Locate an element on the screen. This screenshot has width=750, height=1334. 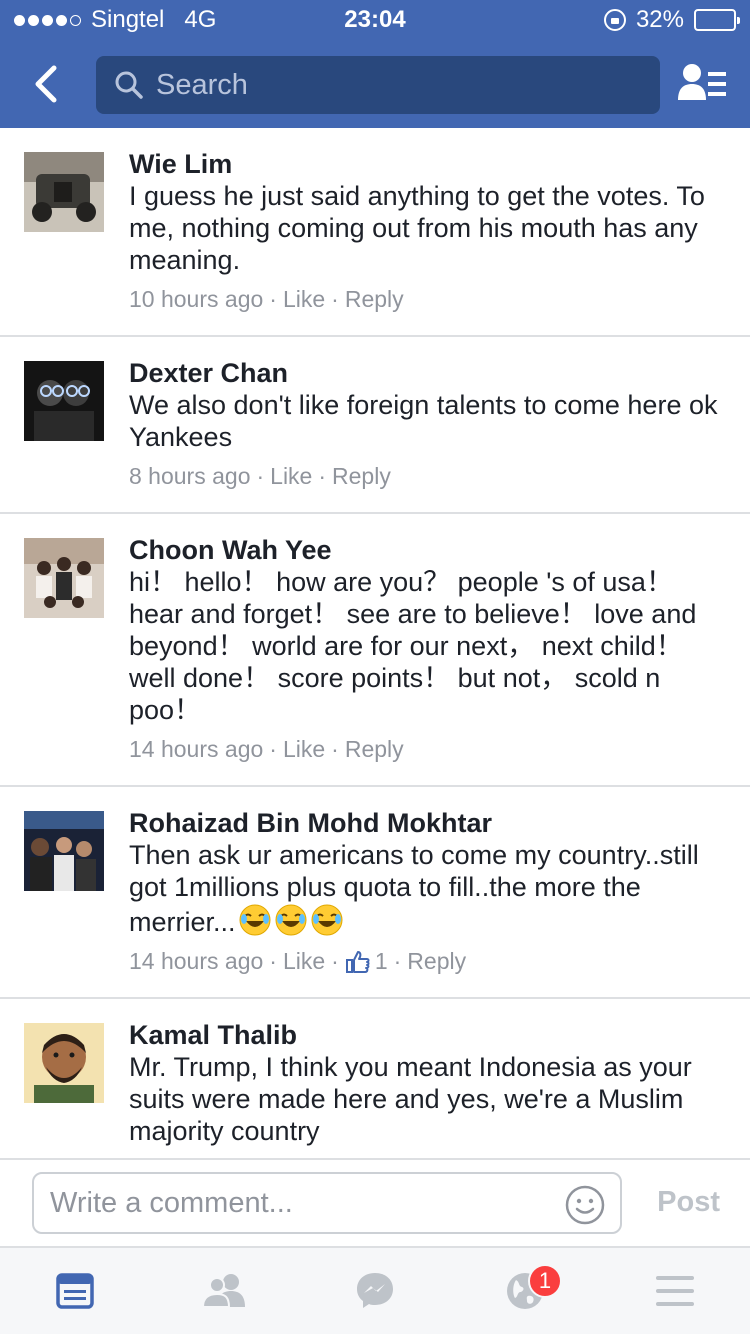
comment-composer: Write a comment... Post is located at coordinates (375, 1202).